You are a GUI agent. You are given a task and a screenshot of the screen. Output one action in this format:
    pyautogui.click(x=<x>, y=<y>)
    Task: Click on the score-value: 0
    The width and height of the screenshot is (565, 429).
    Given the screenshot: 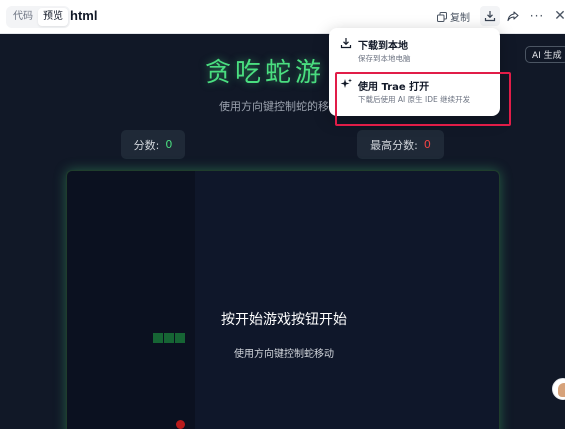 What is the action you would take?
    pyautogui.click(x=169, y=144)
    